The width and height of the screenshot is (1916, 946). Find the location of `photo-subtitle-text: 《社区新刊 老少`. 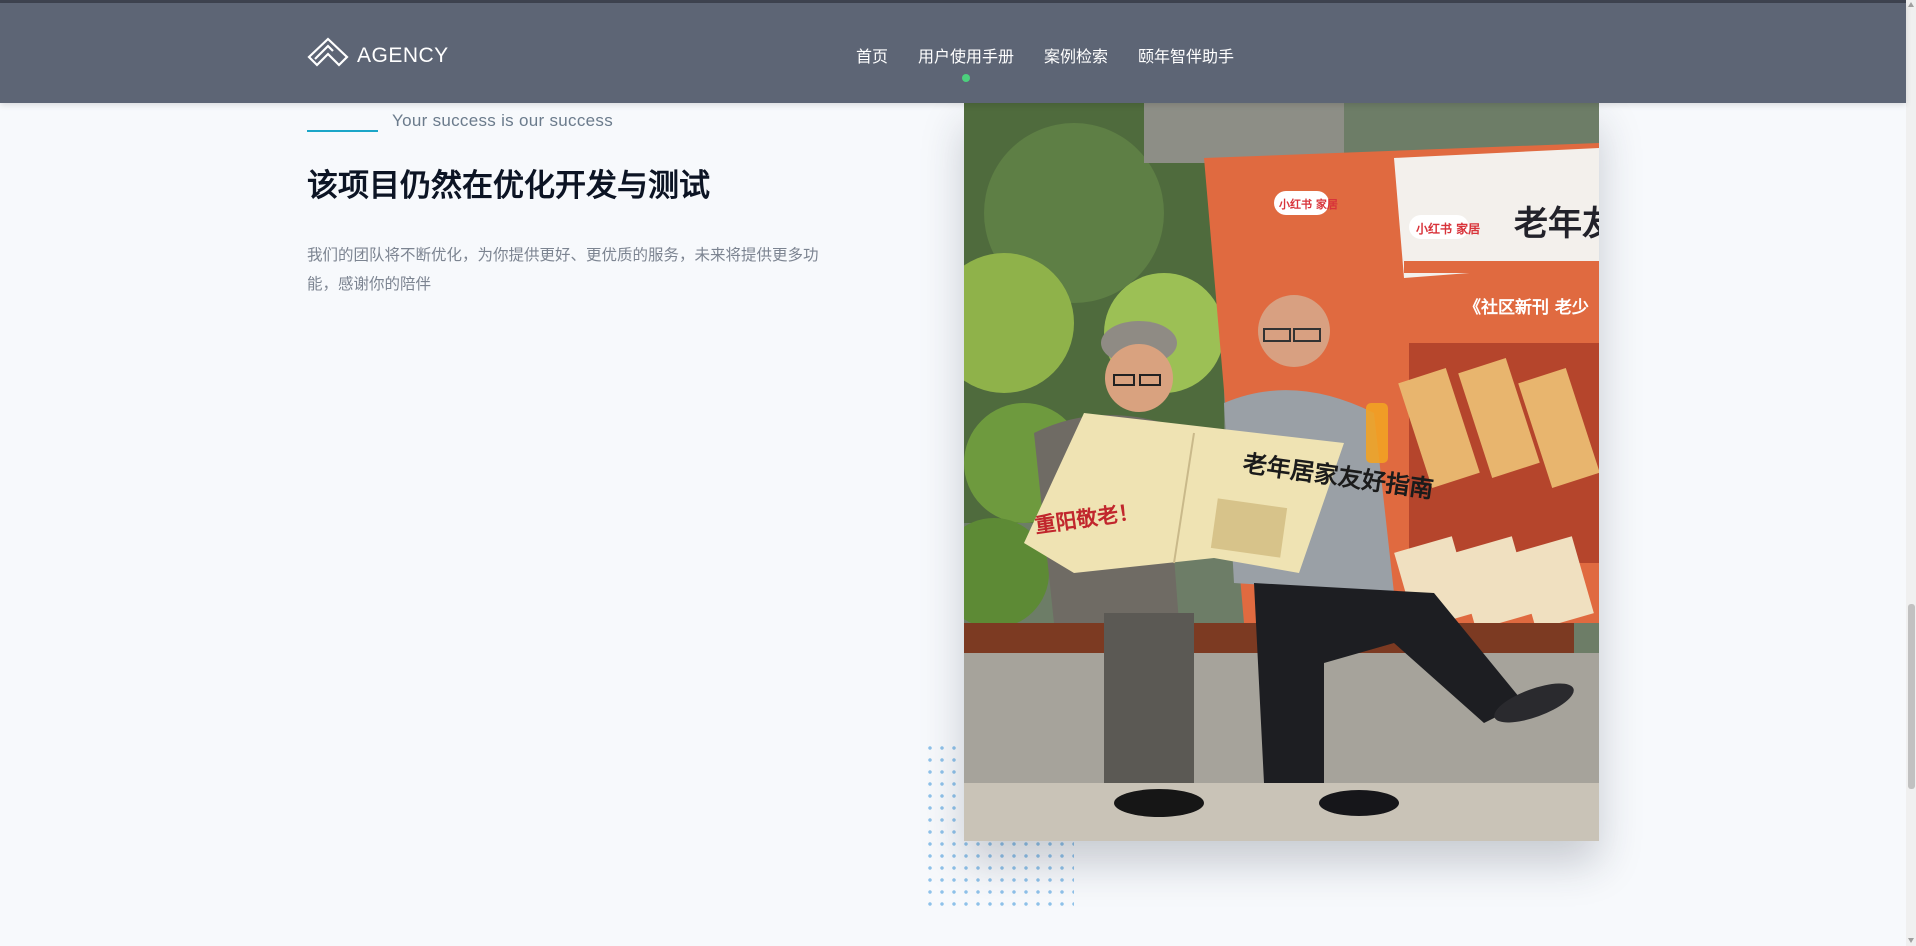

photo-subtitle-text: 《社区新刊 老少 is located at coordinates (1526, 307).